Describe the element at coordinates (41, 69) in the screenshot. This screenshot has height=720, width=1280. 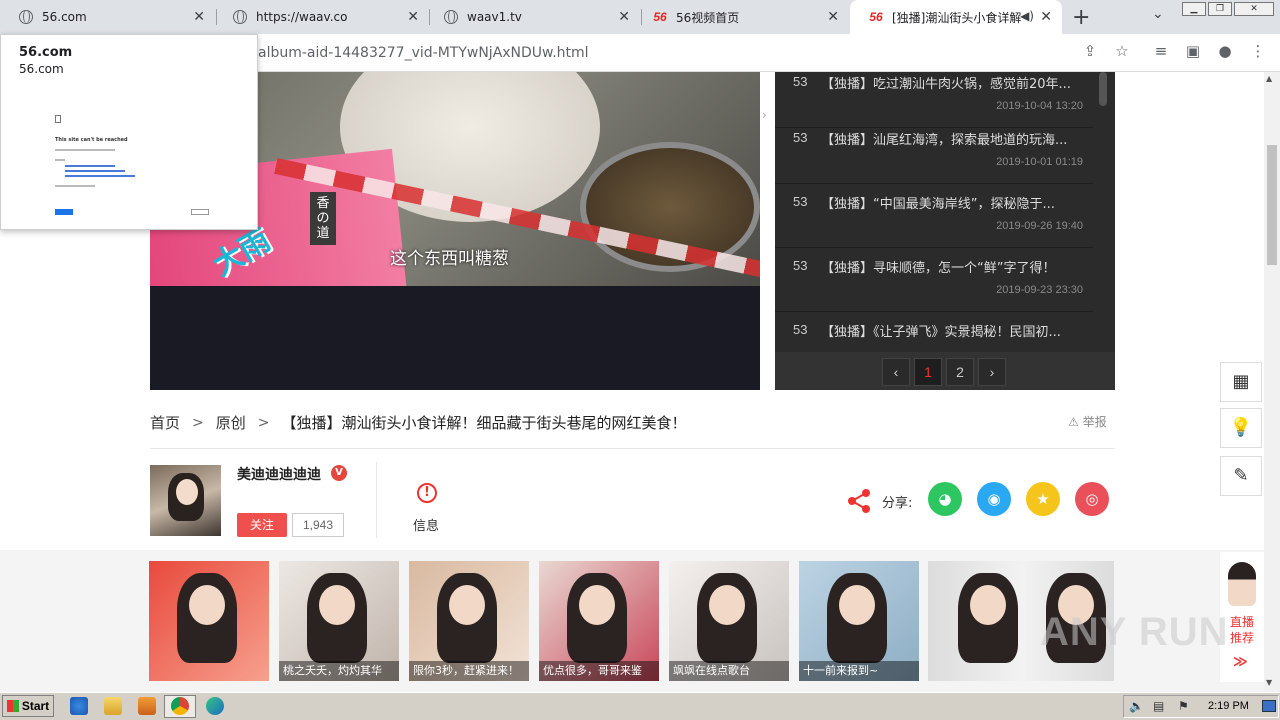
I see `preview-url: 56.com` at that location.